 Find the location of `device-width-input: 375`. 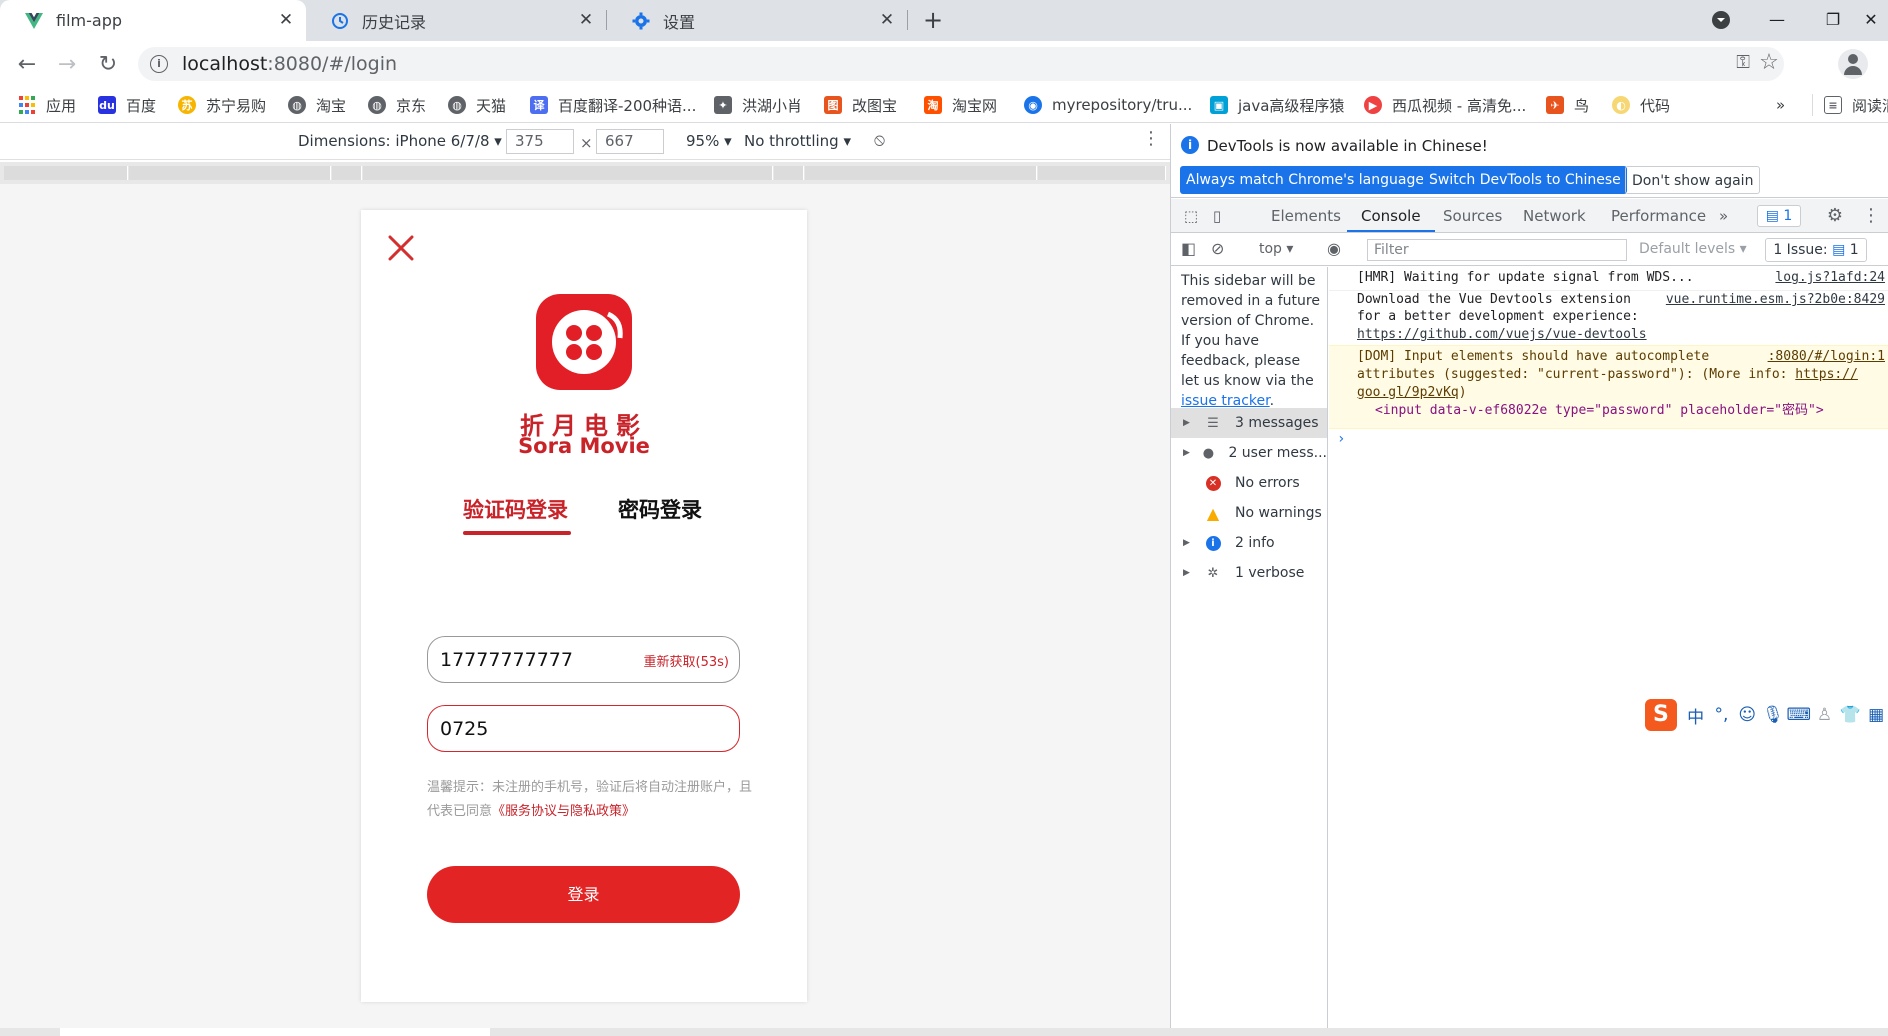

device-width-input: 375 is located at coordinates (540, 141).